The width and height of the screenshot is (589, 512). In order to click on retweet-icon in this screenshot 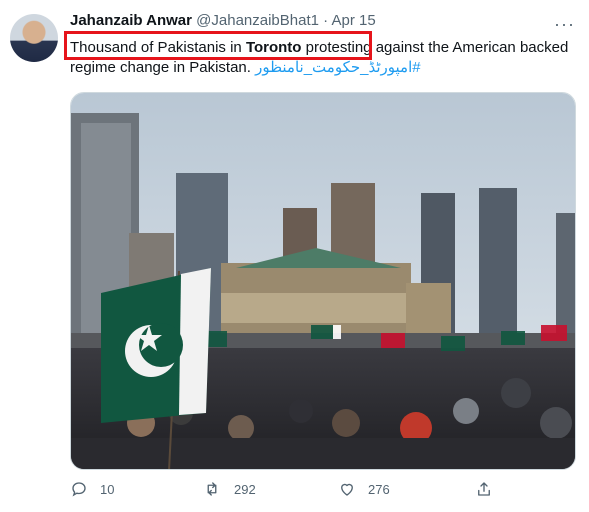, I will do `click(212, 489)`.